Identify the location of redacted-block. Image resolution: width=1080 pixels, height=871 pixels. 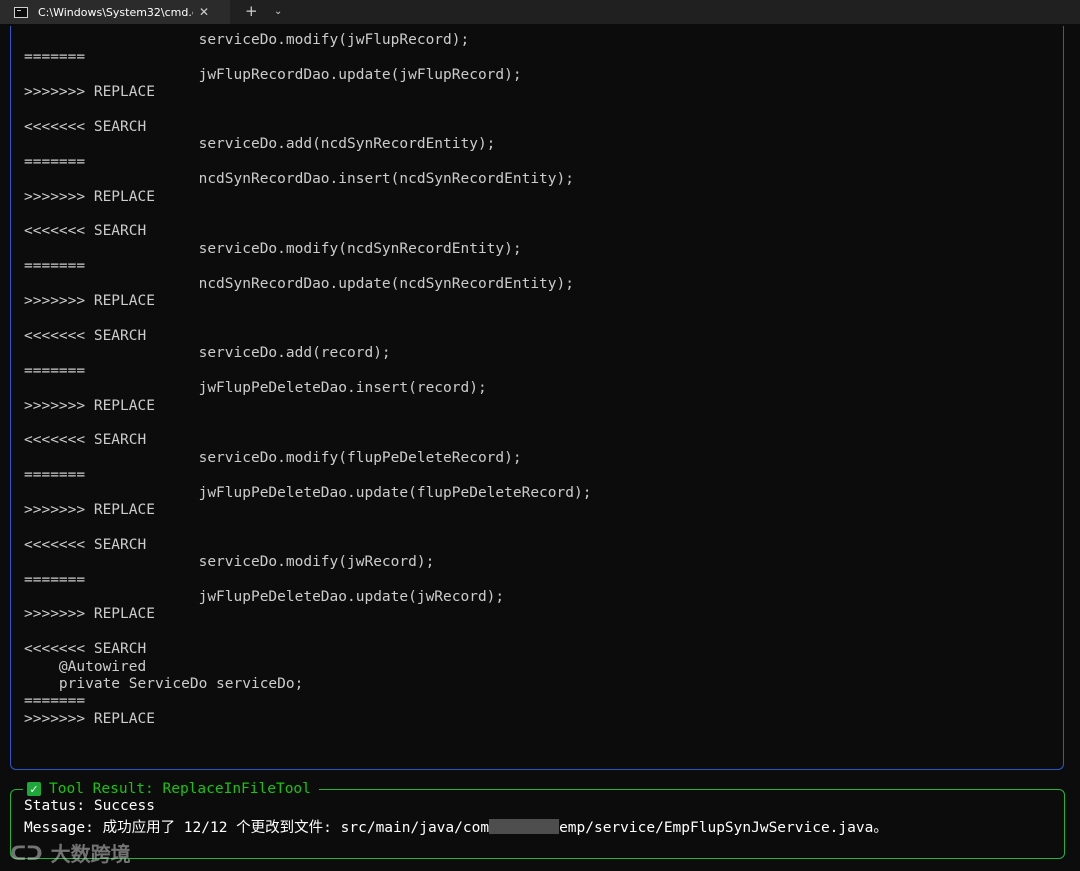
(524, 826).